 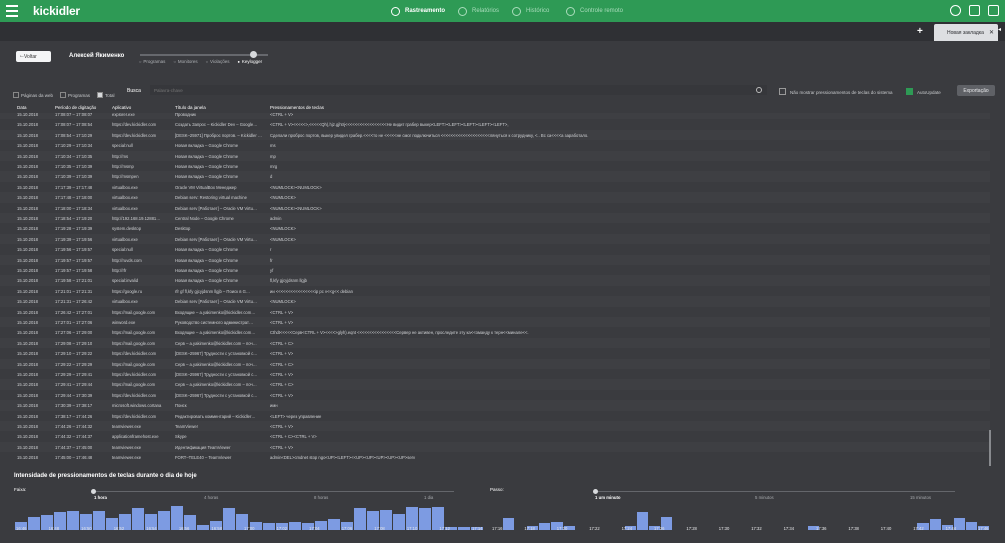 What do you see at coordinates (33, 95) in the screenshot?
I see `filter-paginas-web: Páginas da web` at bounding box center [33, 95].